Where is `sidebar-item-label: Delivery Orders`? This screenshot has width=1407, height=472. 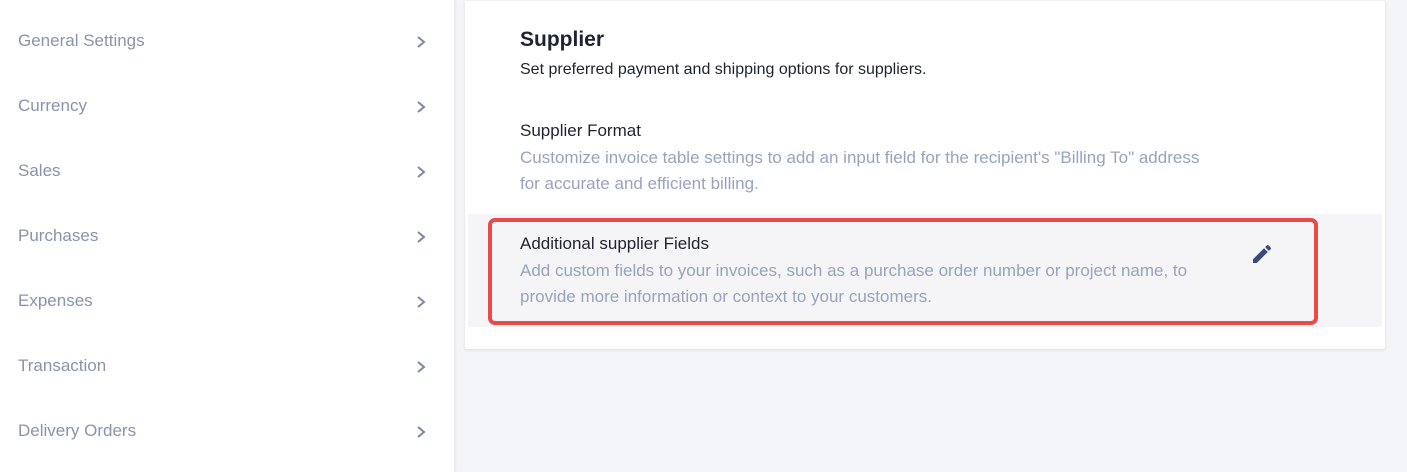 sidebar-item-label: Delivery Orders is located at coordinates (77, 430).